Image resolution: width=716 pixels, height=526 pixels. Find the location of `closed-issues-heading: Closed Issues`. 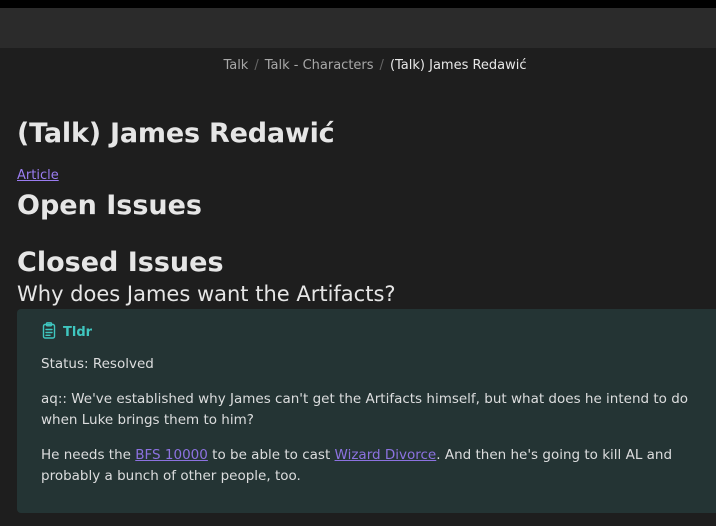

closed-issues-heading: Closed Issues is located at coordinates (120, 262).